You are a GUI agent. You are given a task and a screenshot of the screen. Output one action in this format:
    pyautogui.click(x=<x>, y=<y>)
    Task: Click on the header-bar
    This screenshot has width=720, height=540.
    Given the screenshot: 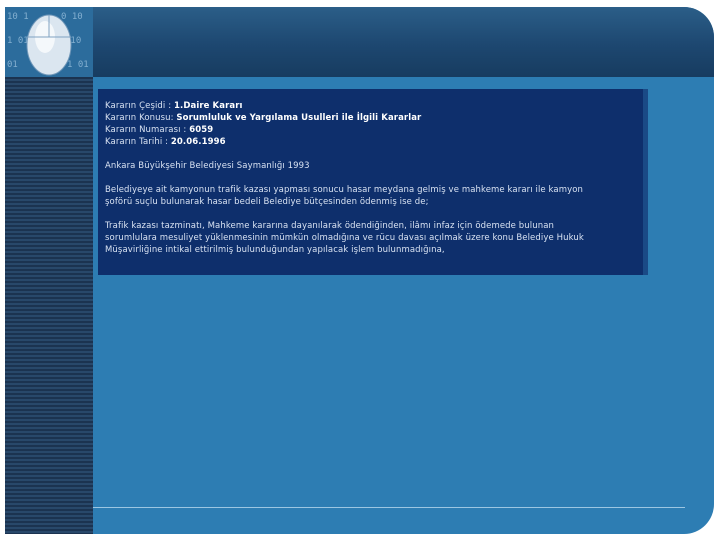 What is the action you would take?
    pyautogui.click(x=403, y=42)
    